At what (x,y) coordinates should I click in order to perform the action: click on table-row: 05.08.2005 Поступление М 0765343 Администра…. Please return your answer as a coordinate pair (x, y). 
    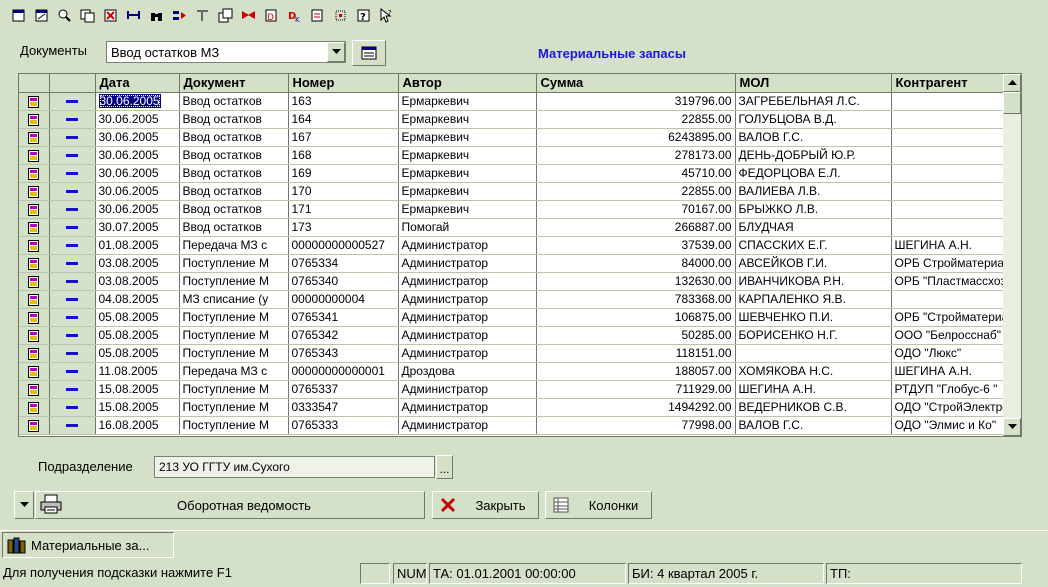
    Looking at the image, I should click on (512, 353).